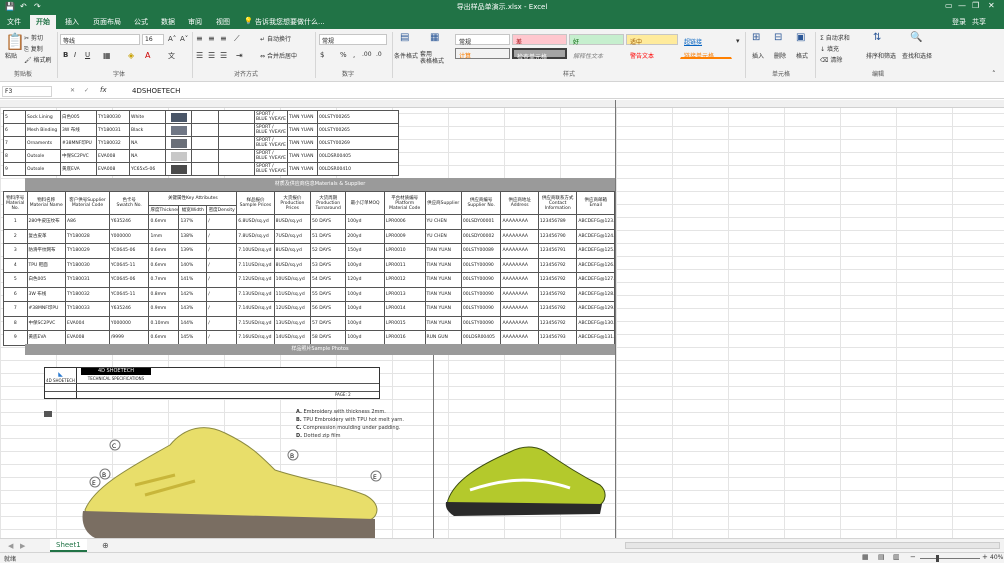 This screenshot has height=563, width=1004. I want to click on percent-button: %, so click(343, 55).